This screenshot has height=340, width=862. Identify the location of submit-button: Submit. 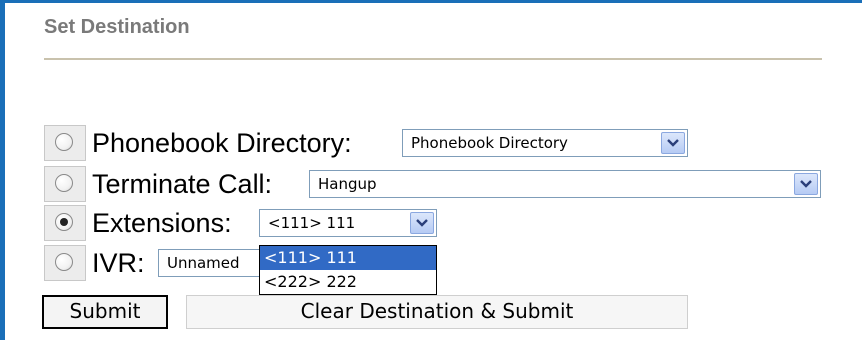
(105, 312).